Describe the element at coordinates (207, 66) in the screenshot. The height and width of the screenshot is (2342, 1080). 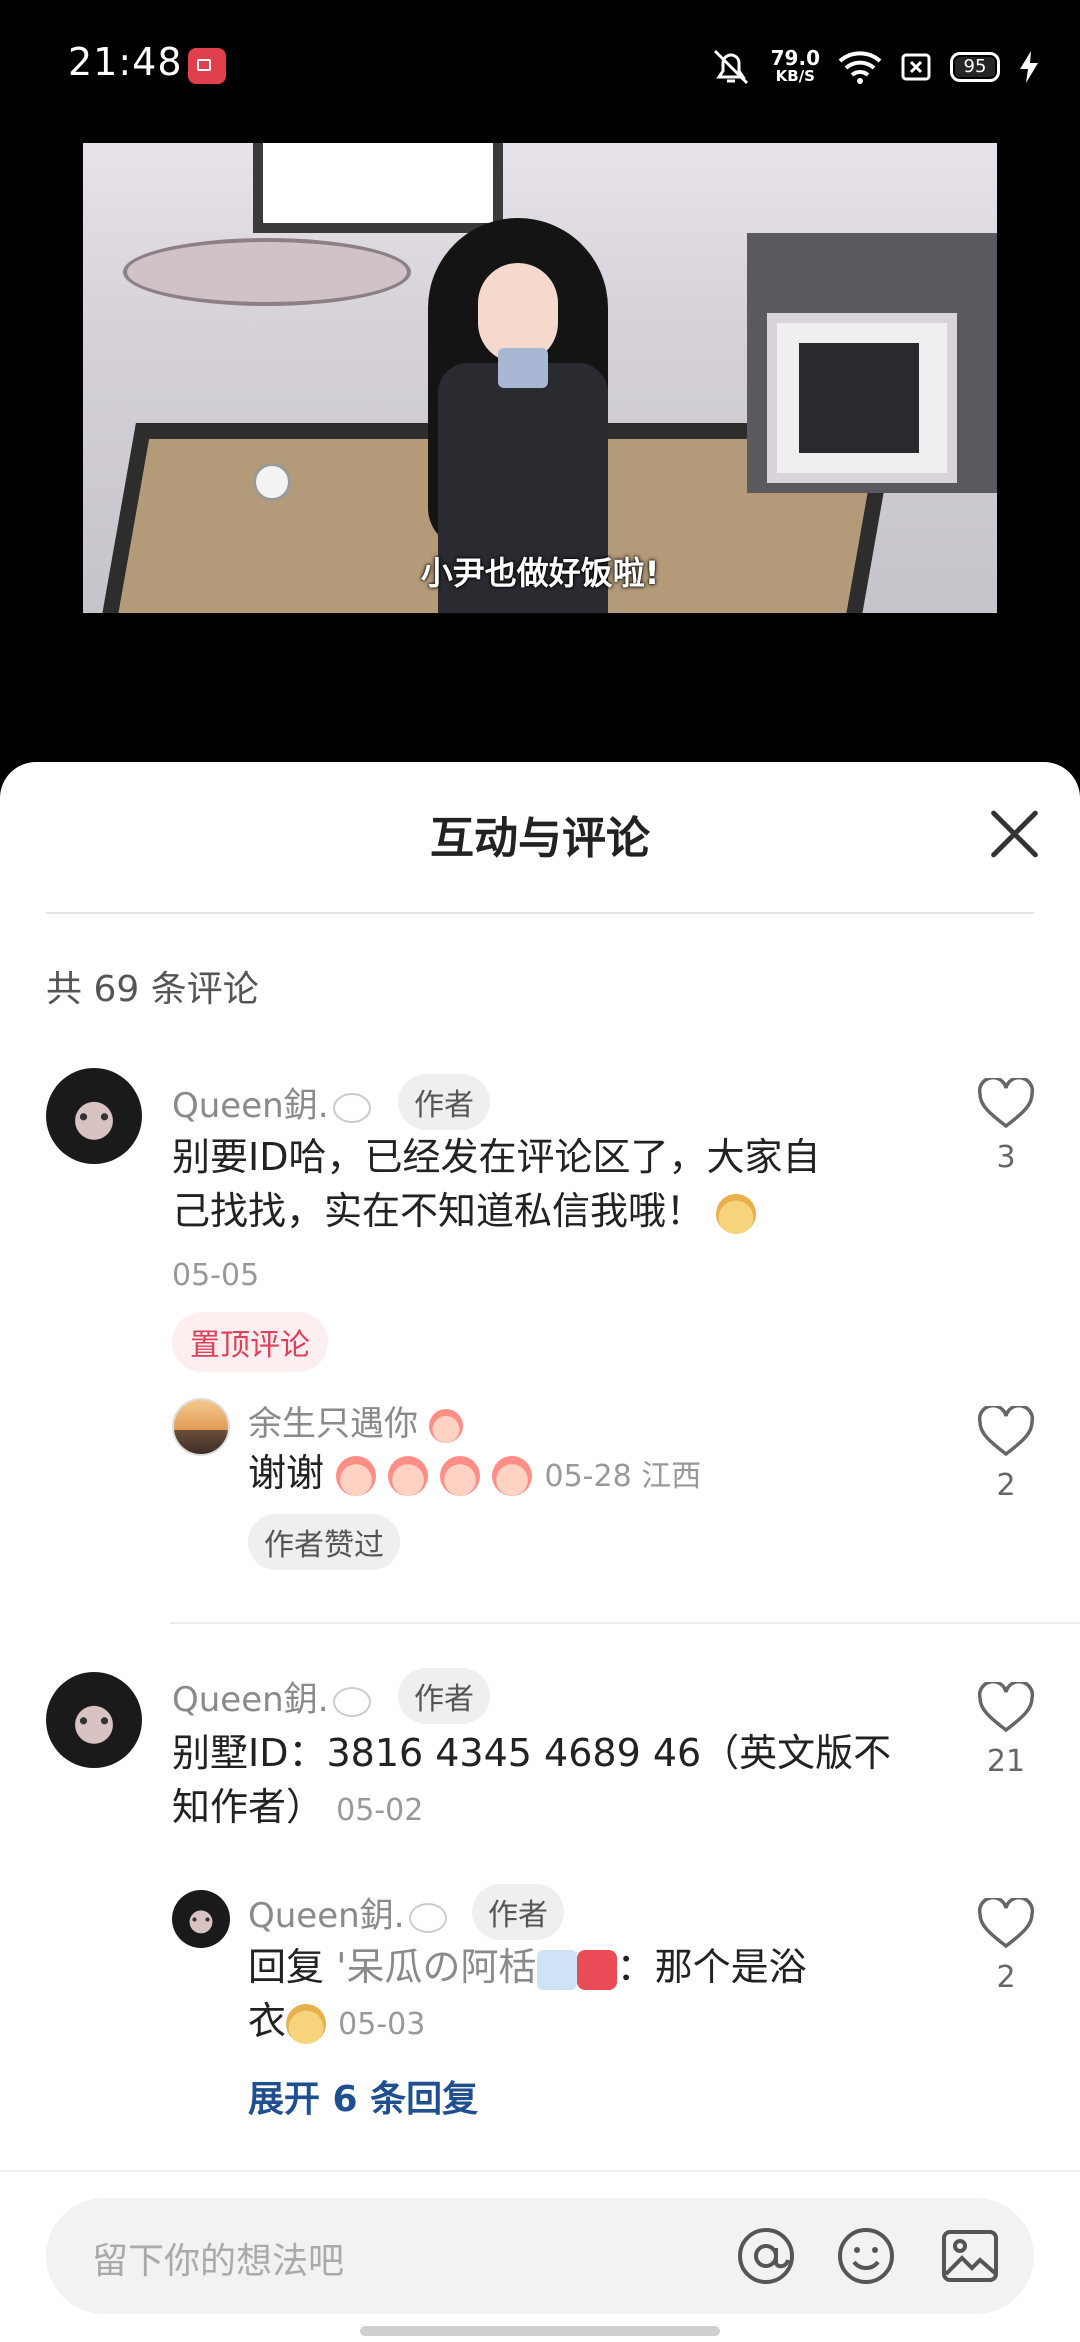
I see `camera-record-icon` at that location.